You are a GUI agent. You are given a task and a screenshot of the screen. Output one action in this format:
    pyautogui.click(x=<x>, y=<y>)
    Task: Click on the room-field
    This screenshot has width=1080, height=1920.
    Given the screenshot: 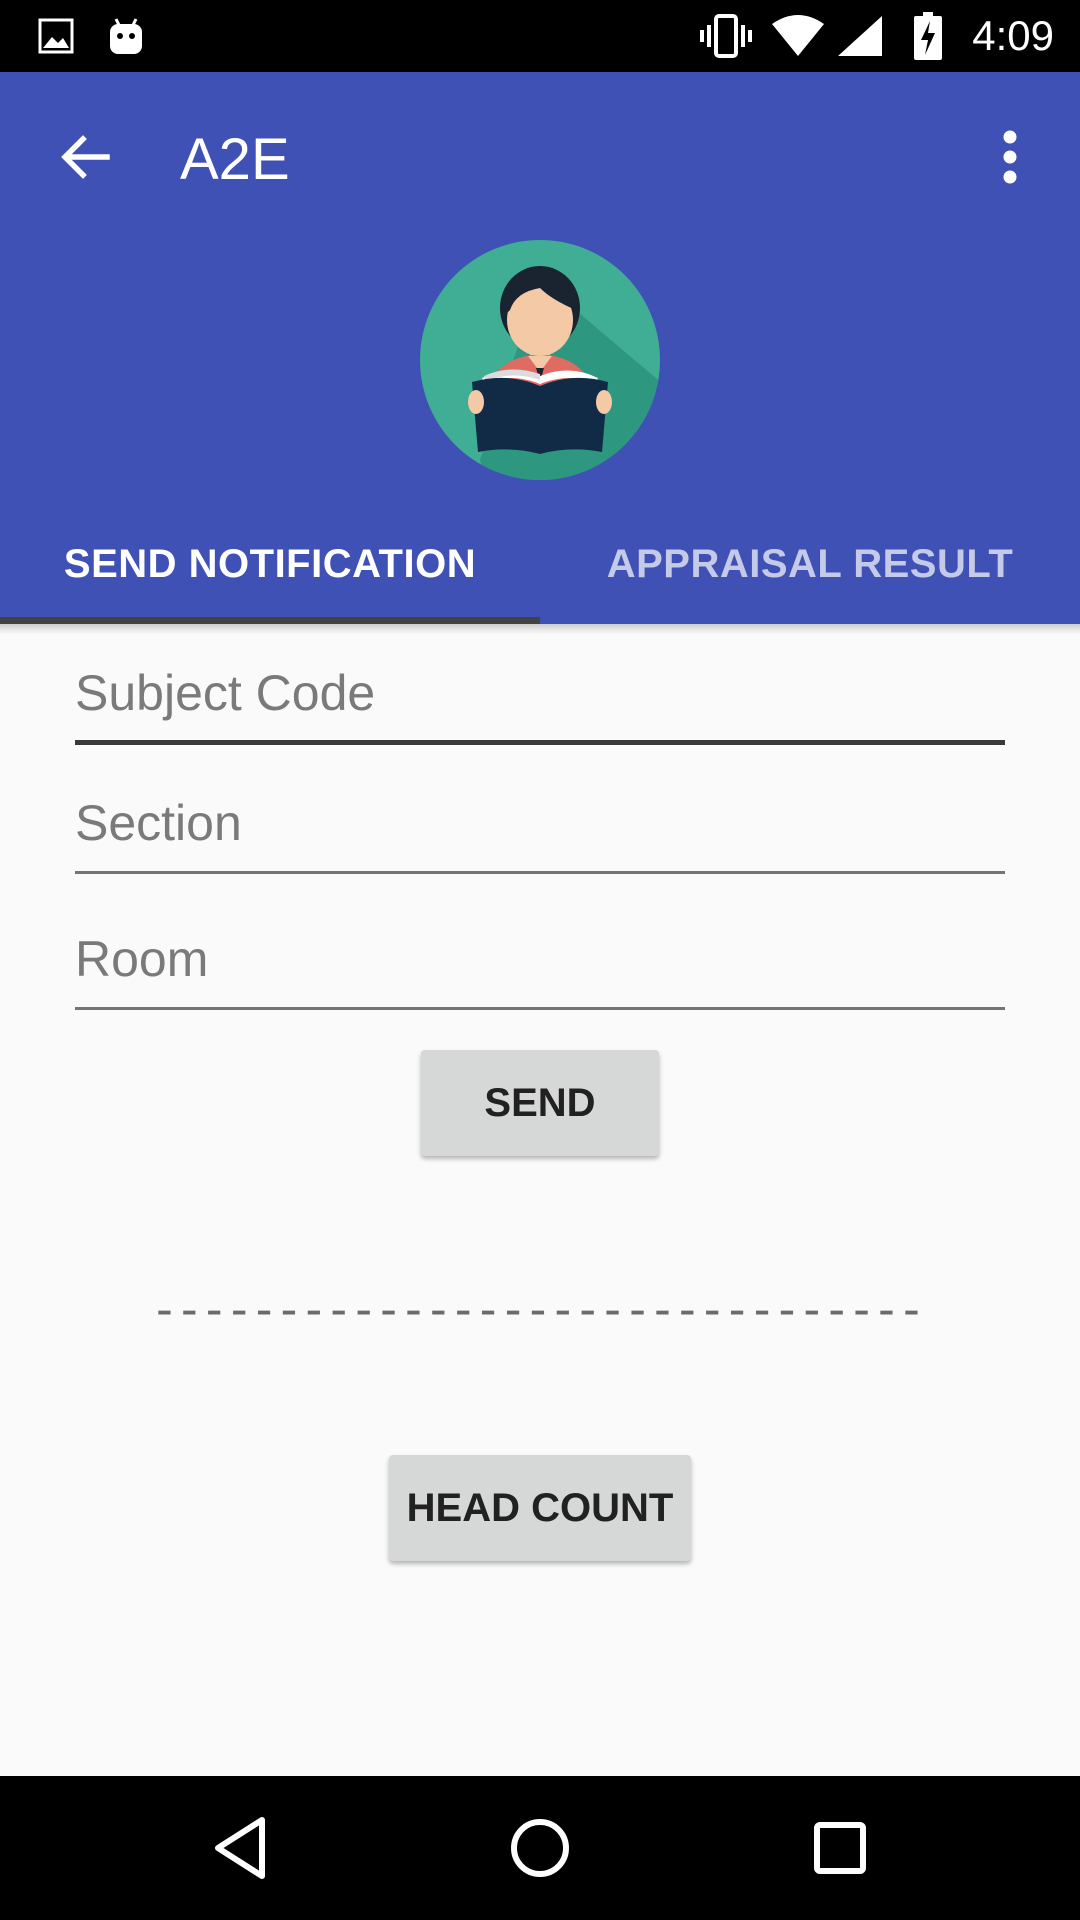 What is the action you would take?
    pyautogui.click(x=540, y=962)
    